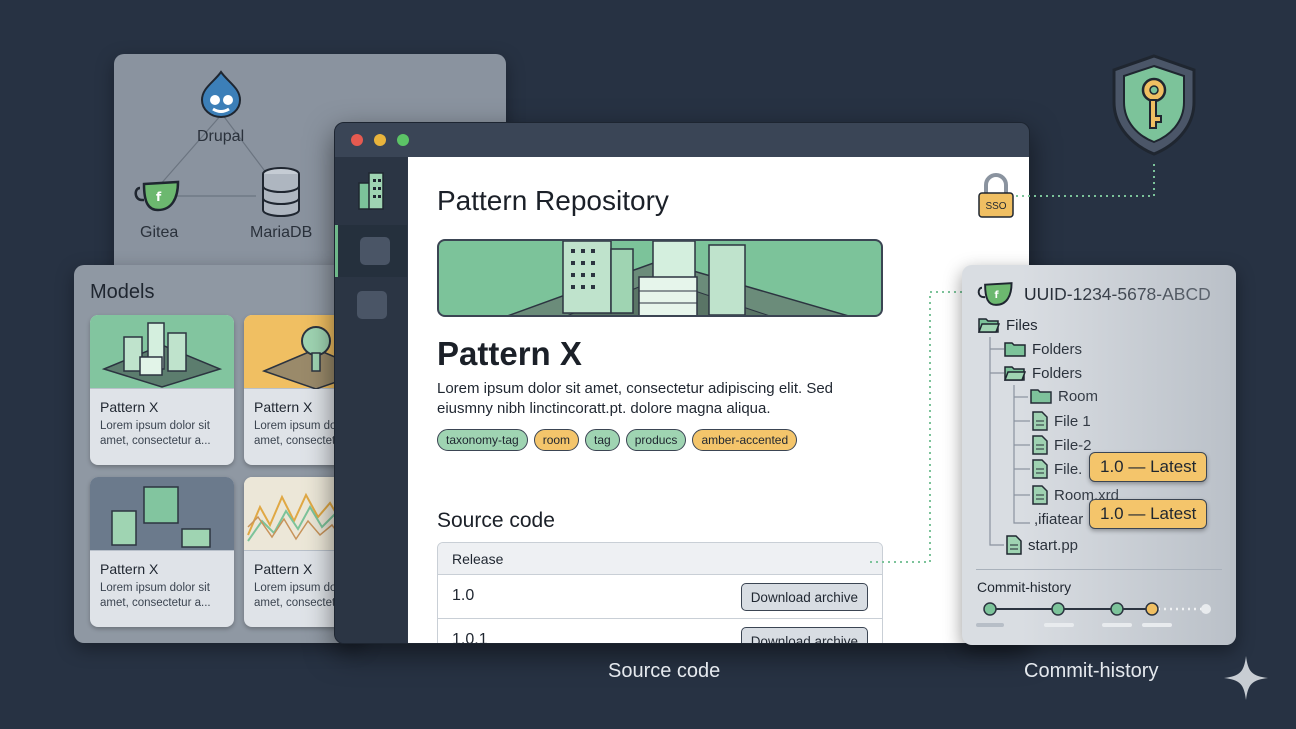 The height and width of the screenshot is (729, 1296). What do you see at coordinates (221, 96) in the screenshot?
I see `drupal-icon` at bounding box center [221, 96].